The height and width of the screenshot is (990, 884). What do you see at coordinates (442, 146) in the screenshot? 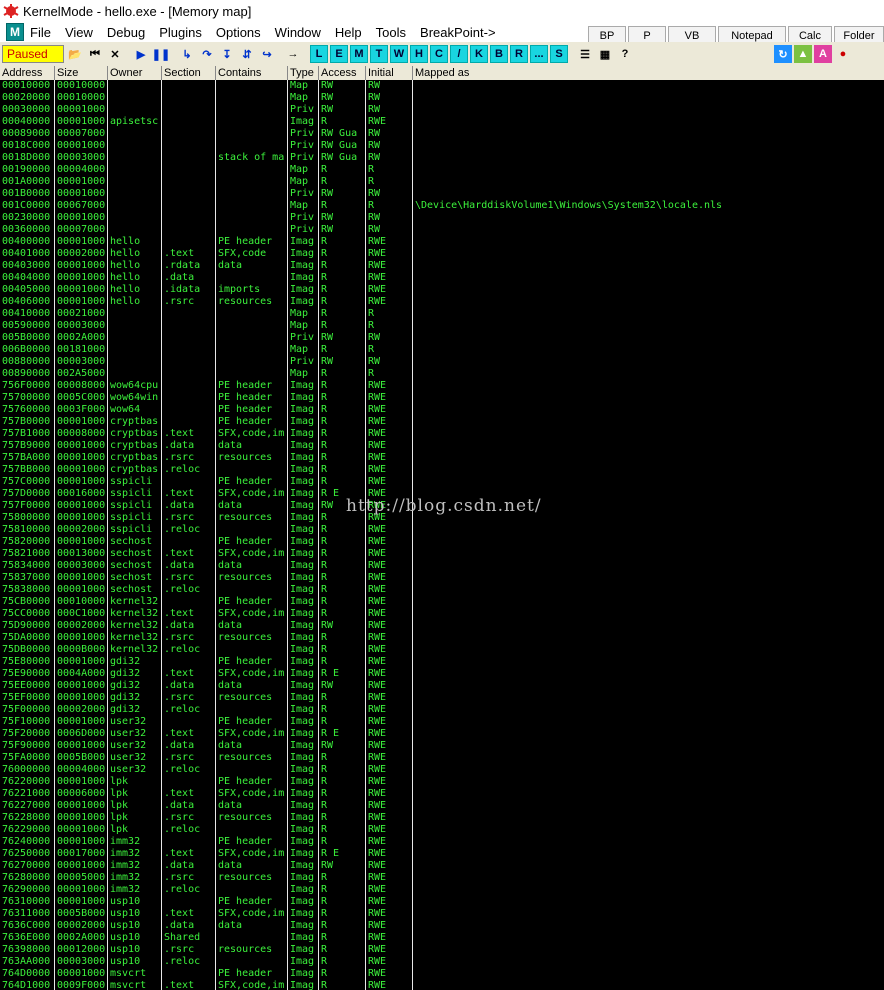
I see `table-row: 0018C000 00001000 Priv RW Gua RW` at bounding box center [442, 146].